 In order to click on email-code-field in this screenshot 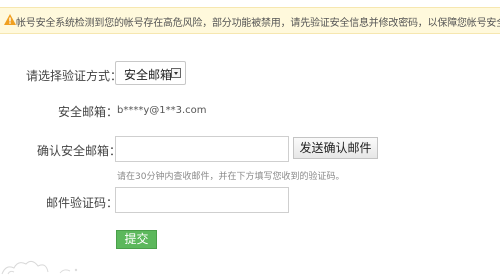, I will do `click(202, 200)`.